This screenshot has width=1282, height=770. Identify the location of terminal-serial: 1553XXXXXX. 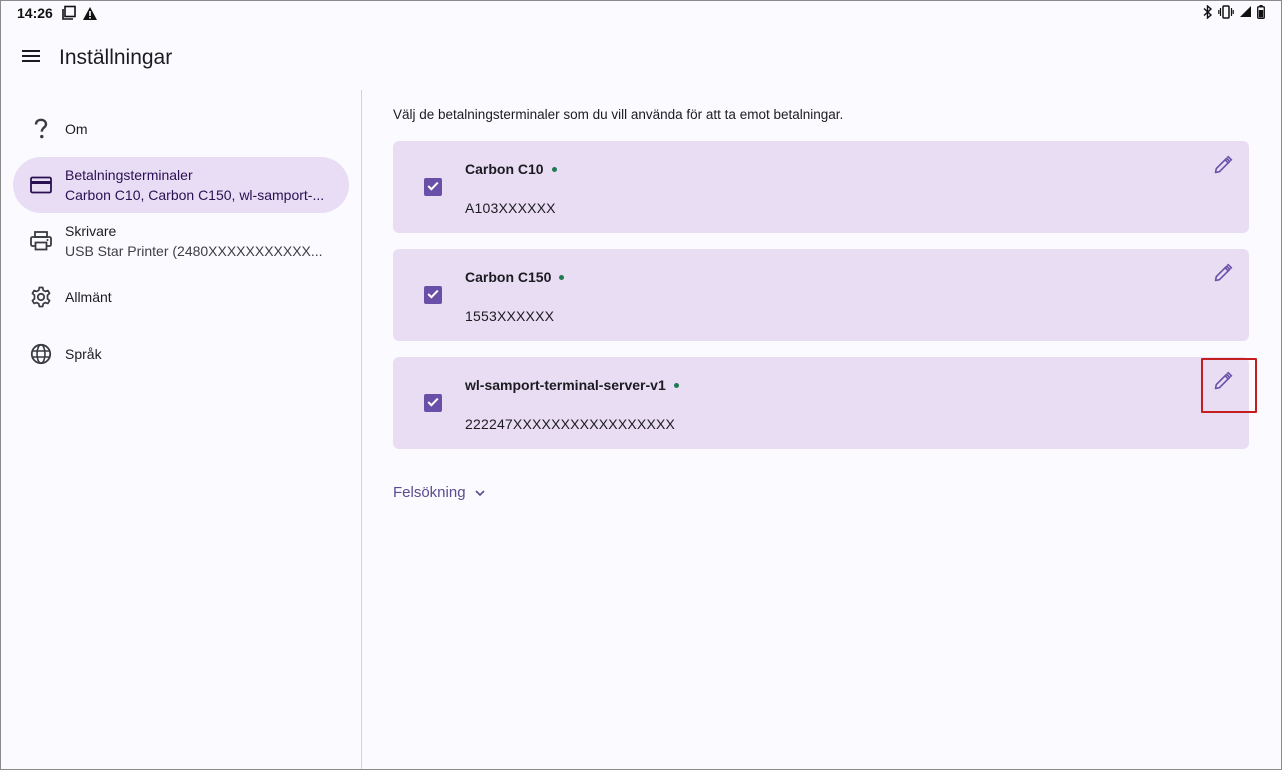
(510, 316).